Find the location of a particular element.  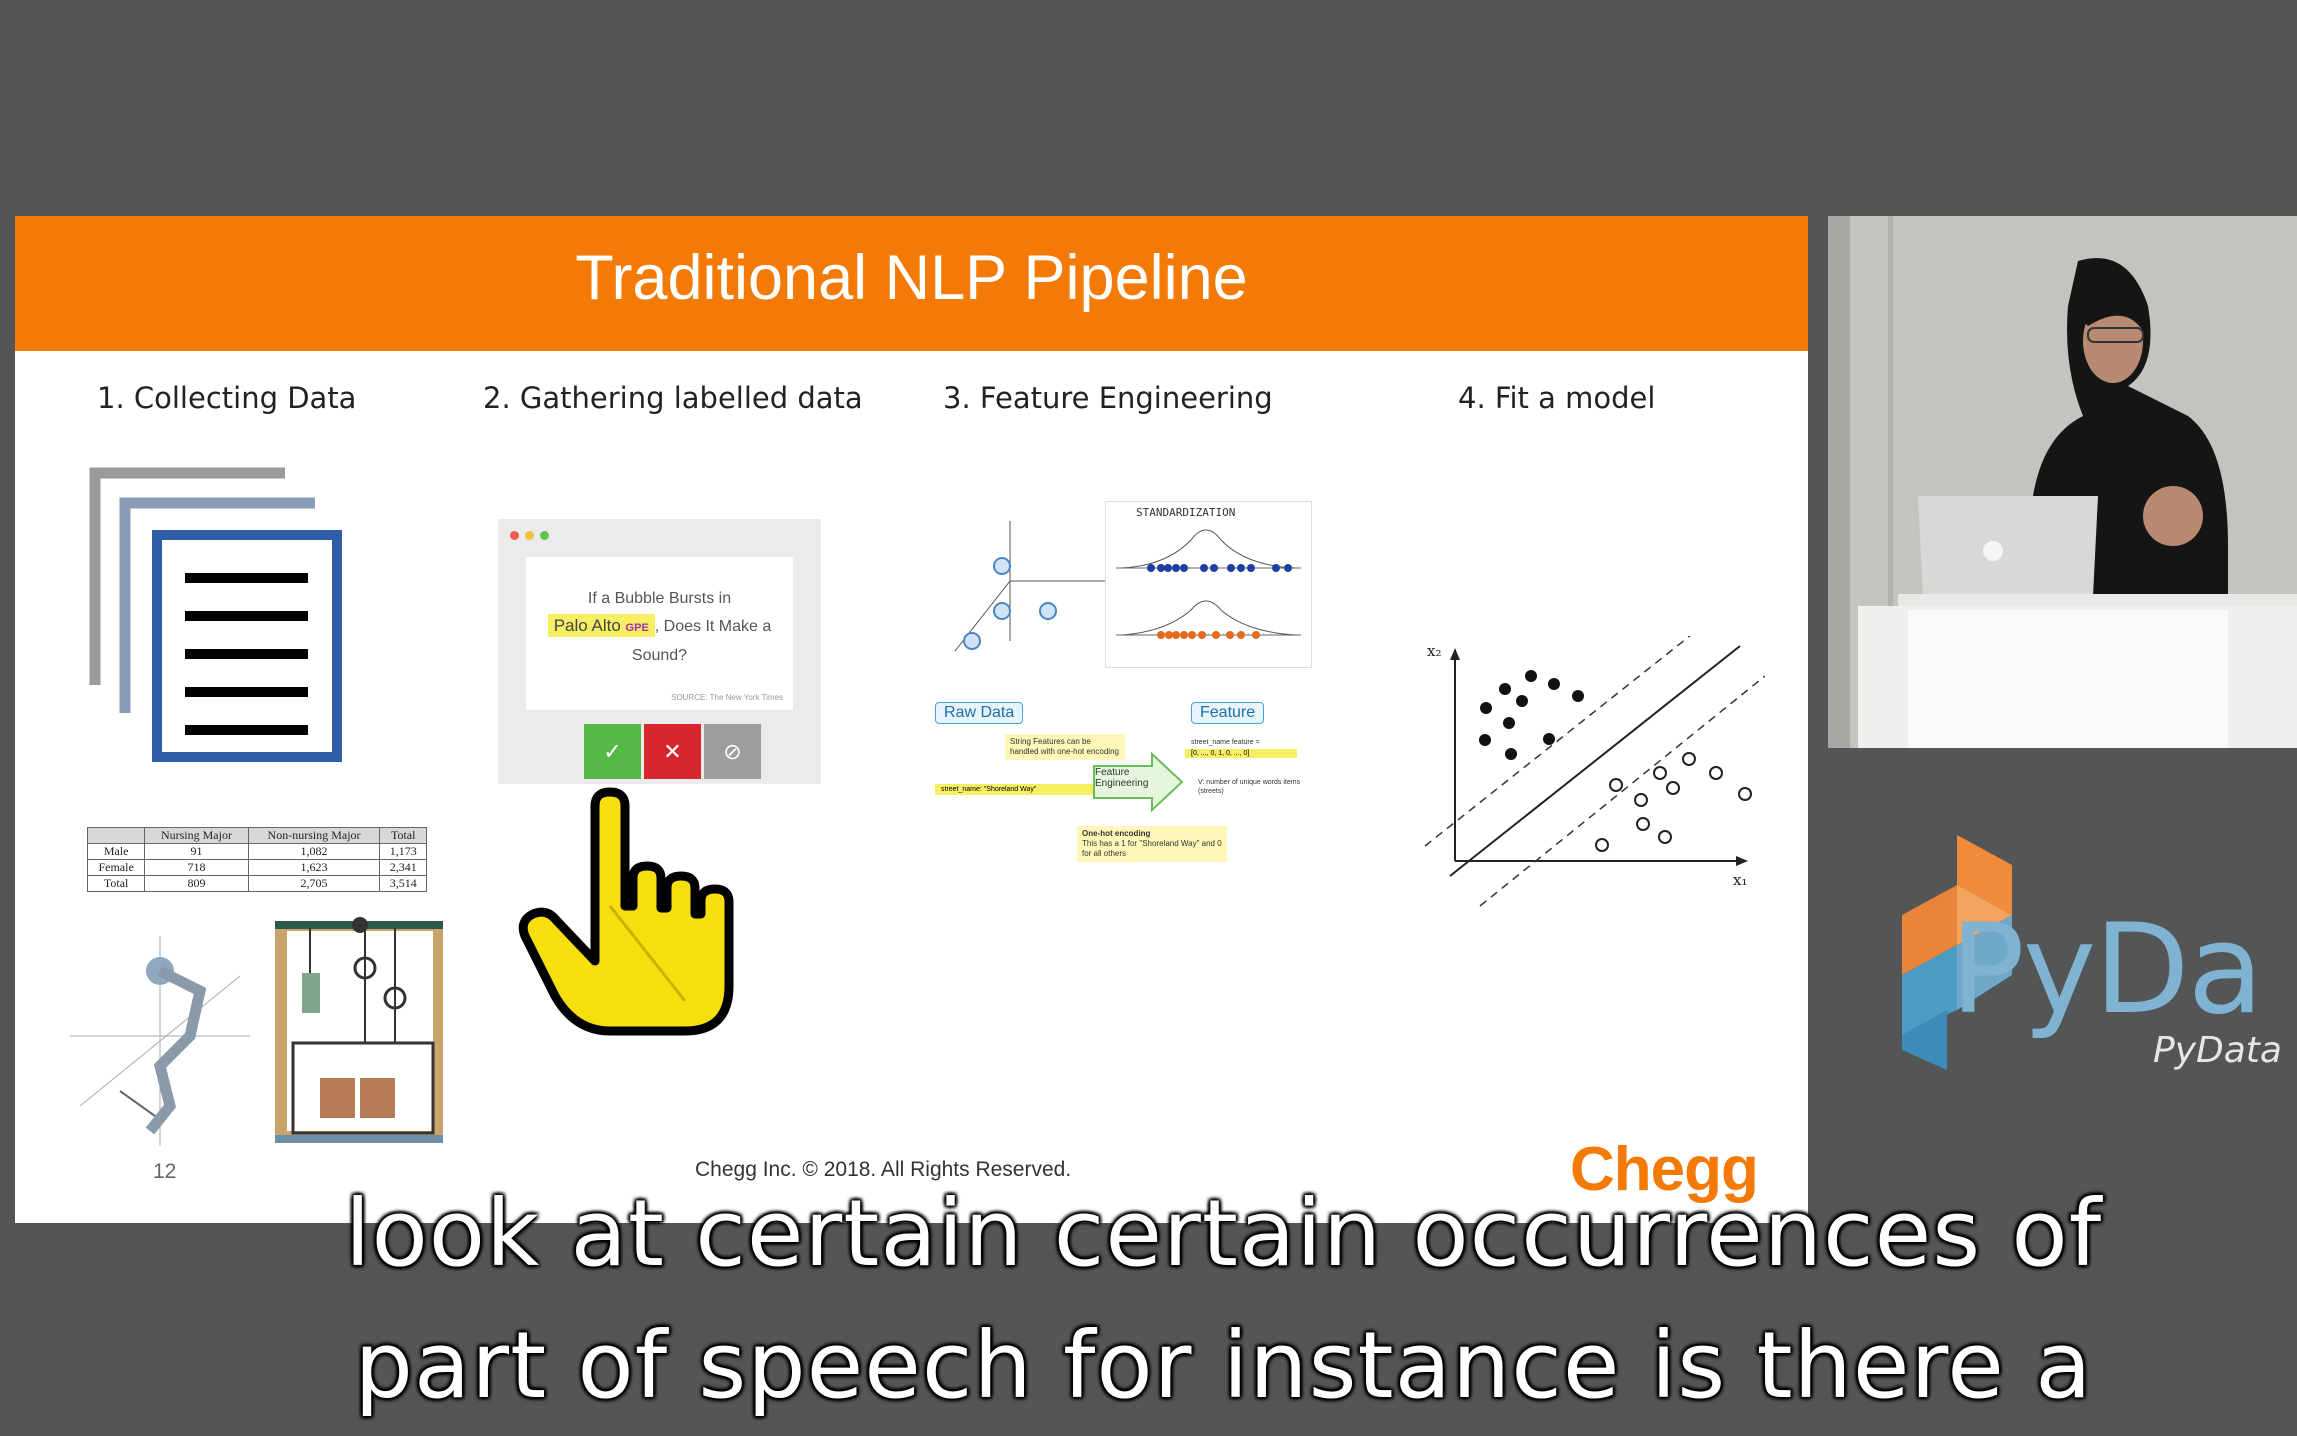

svm-y-label: x₂ is located at coordinates (1434, 651).